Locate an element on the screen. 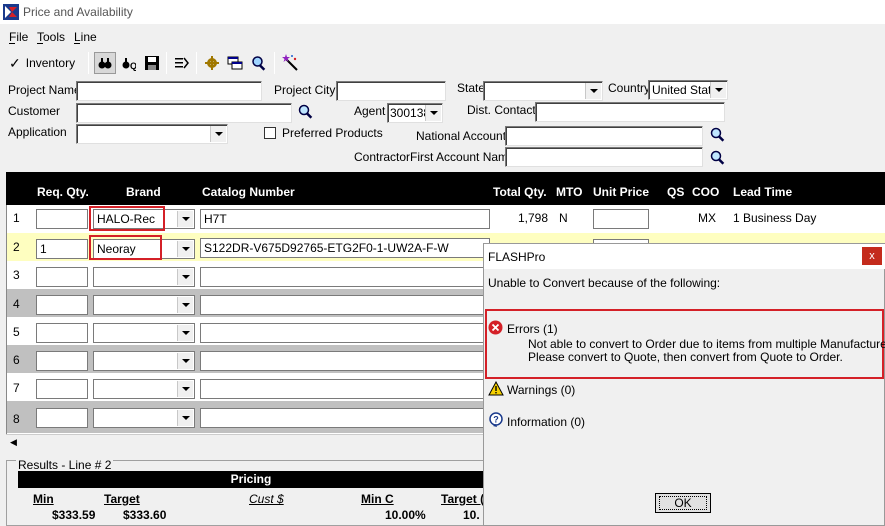 The height and width of the screenshot is (526, 885). row-number: 8 is located at coordinates (16, 419).